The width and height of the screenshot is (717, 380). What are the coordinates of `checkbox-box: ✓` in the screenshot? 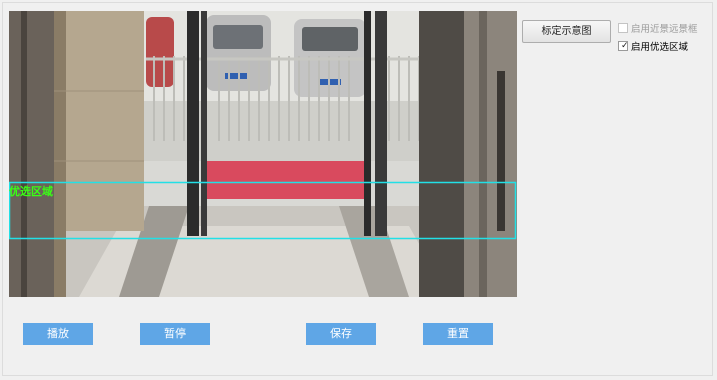 It's located at (623, 46).